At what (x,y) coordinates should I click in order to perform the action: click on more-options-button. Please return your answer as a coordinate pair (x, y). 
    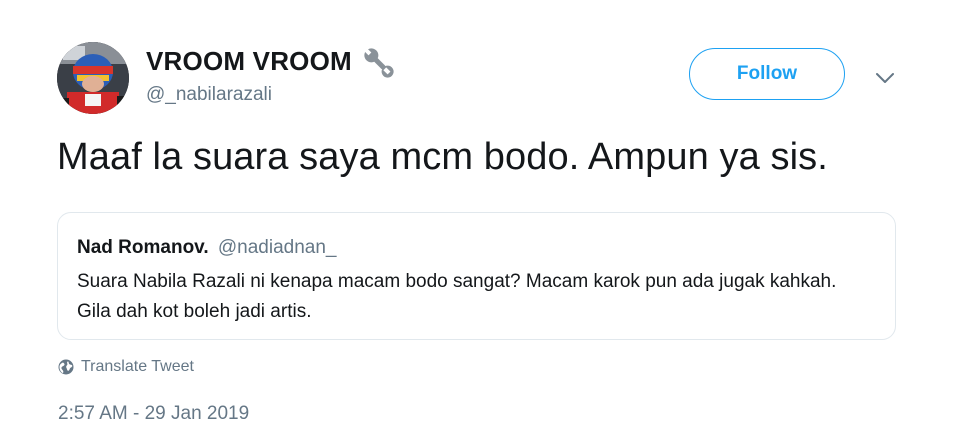
    Looking at the image, I should click on (885, 78).